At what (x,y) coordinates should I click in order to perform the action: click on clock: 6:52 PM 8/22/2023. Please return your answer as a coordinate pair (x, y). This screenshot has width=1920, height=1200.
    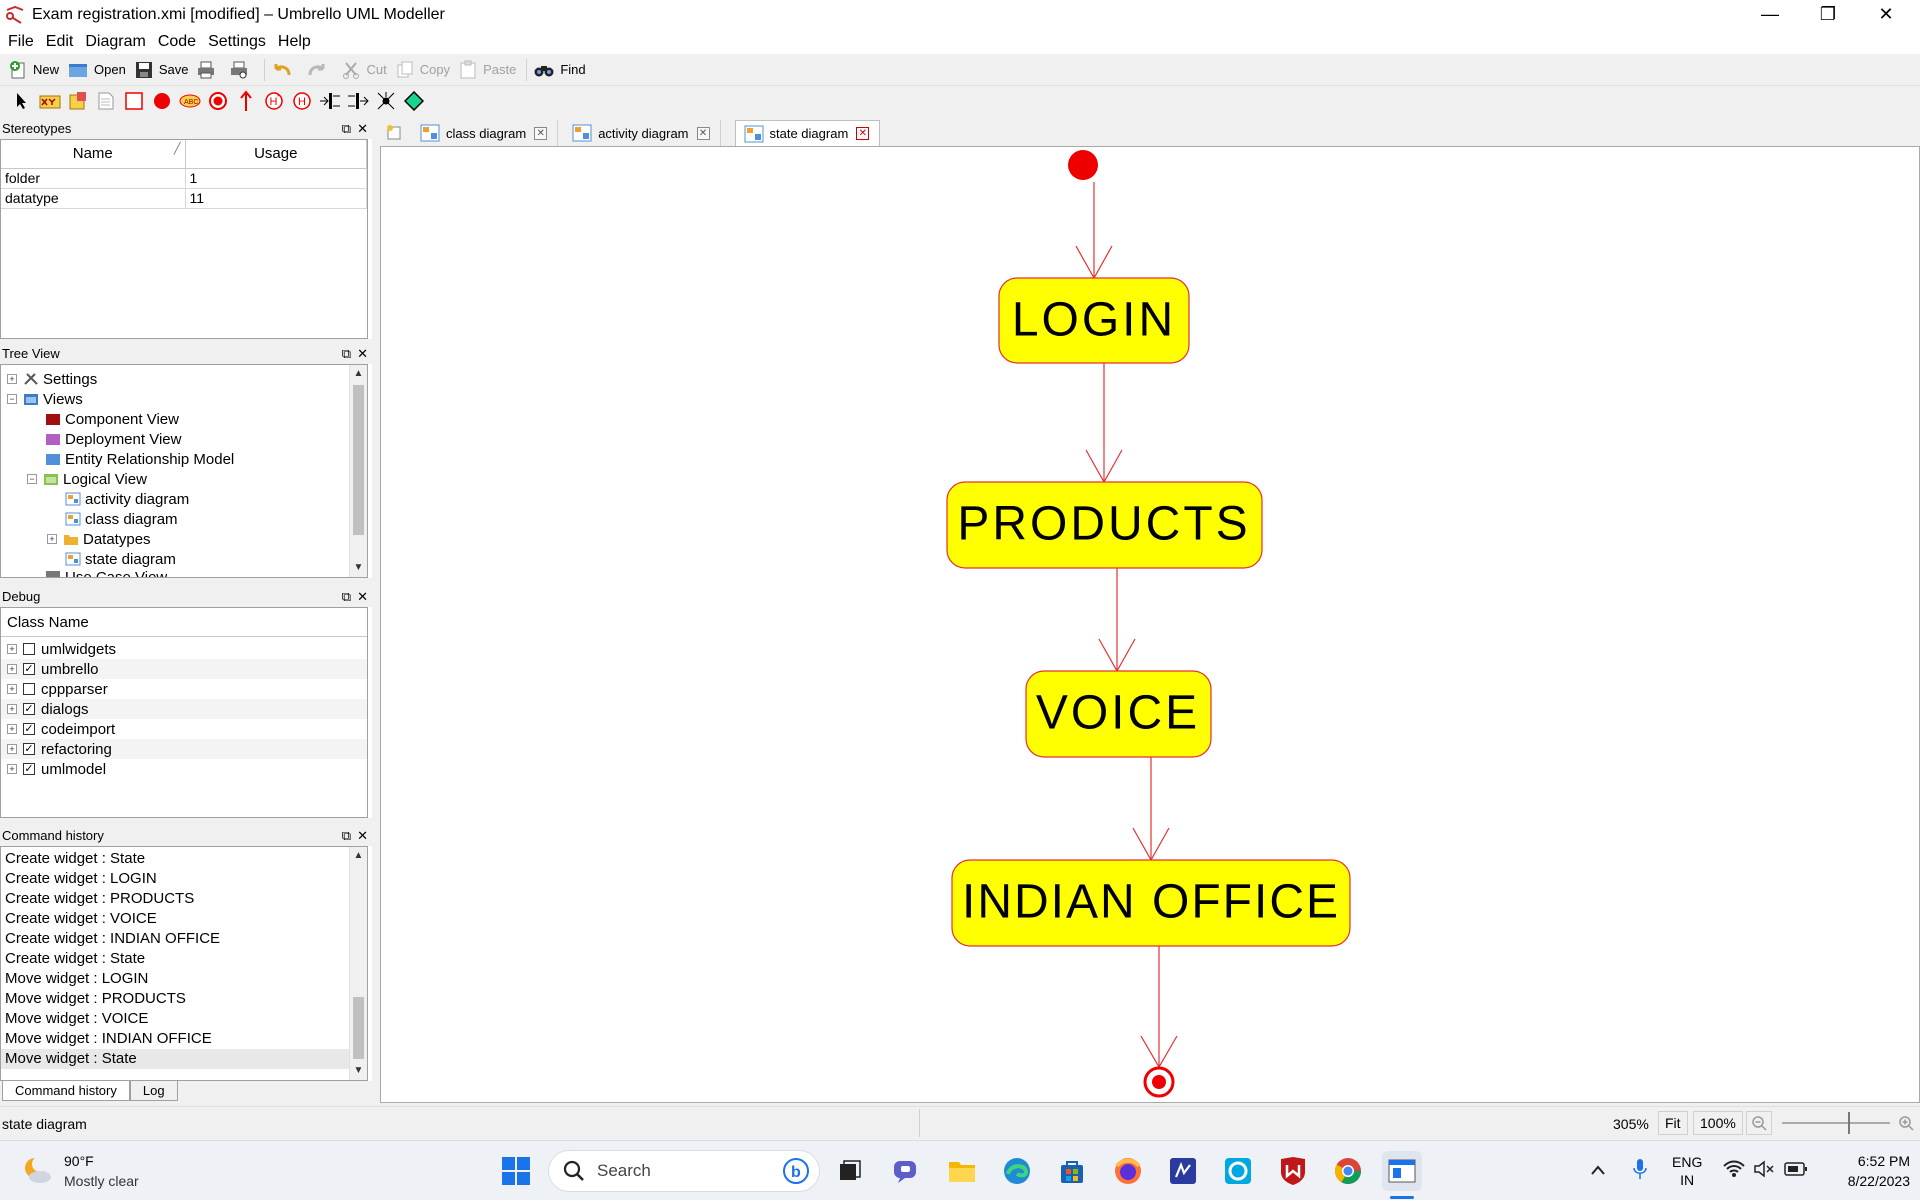
    Looking at the image, I should click on (1865, 1171).